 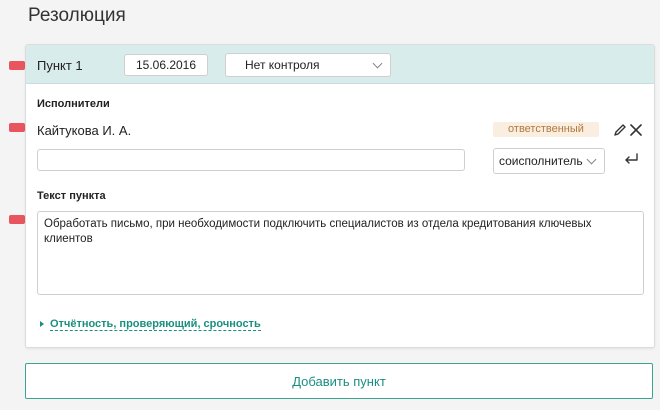 I want to click on enter-icon, so click(x=631, y=159).